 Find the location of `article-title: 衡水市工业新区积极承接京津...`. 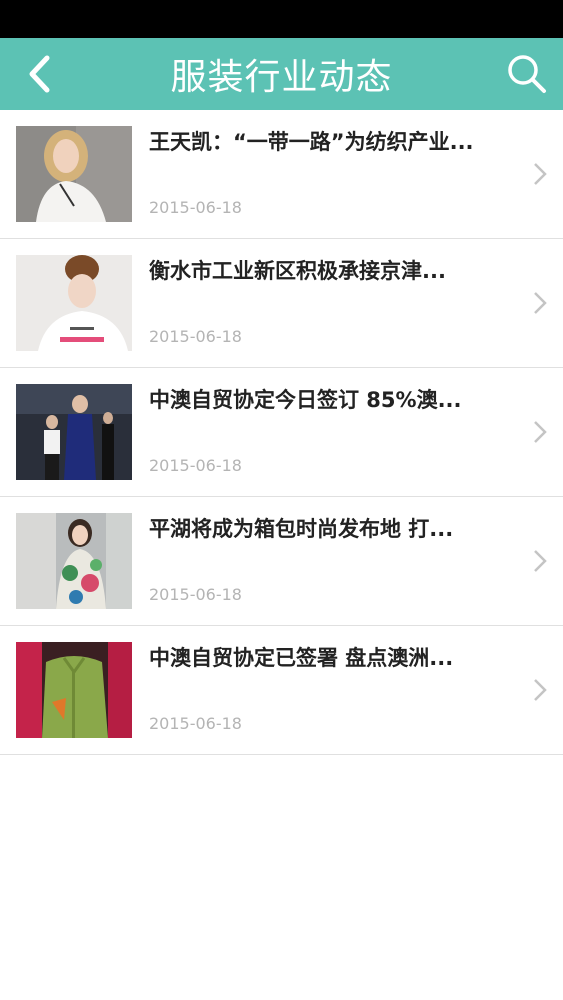

article-title: 衡水市工业新区积极承接京津... is located at coordinates (297, 271).